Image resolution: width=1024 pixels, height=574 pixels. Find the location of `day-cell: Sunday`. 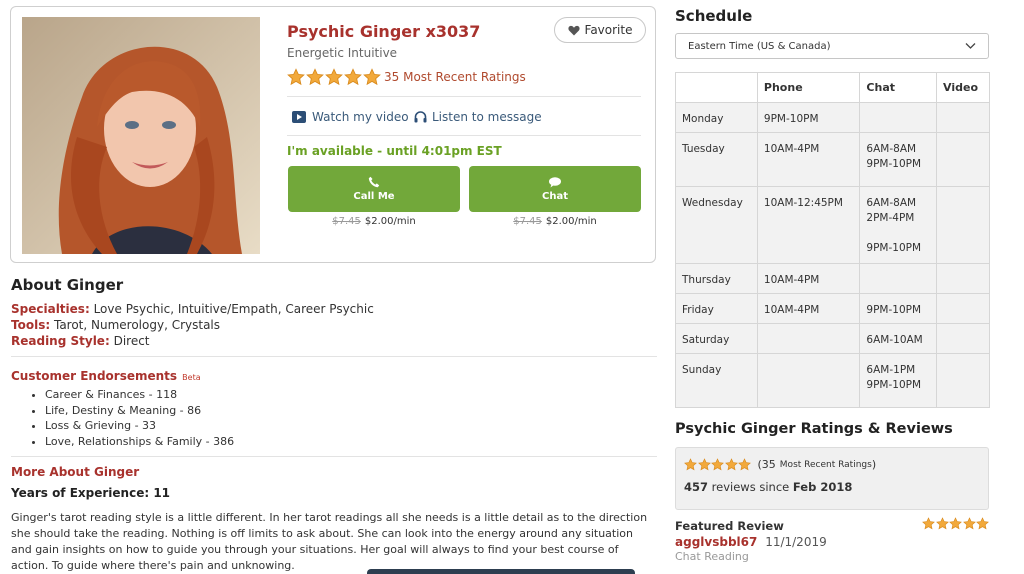

day-cell: Sunday is located at coordinates (716, 380).